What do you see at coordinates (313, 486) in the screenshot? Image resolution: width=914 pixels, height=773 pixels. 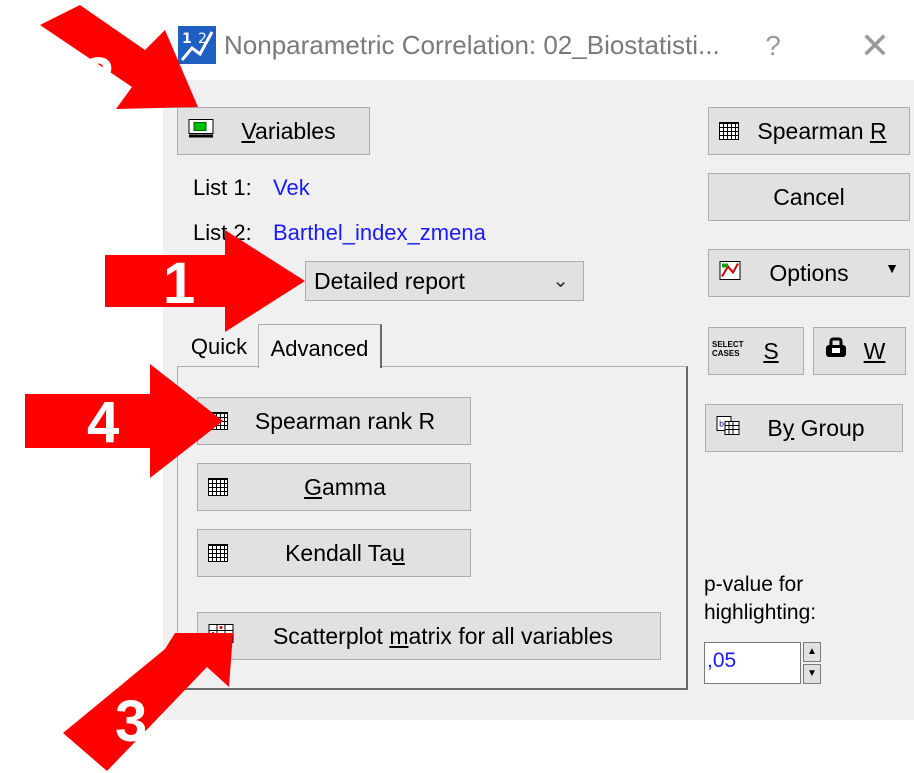 I see `gamma-mnemonic: G` at bounding box center [313, 486].